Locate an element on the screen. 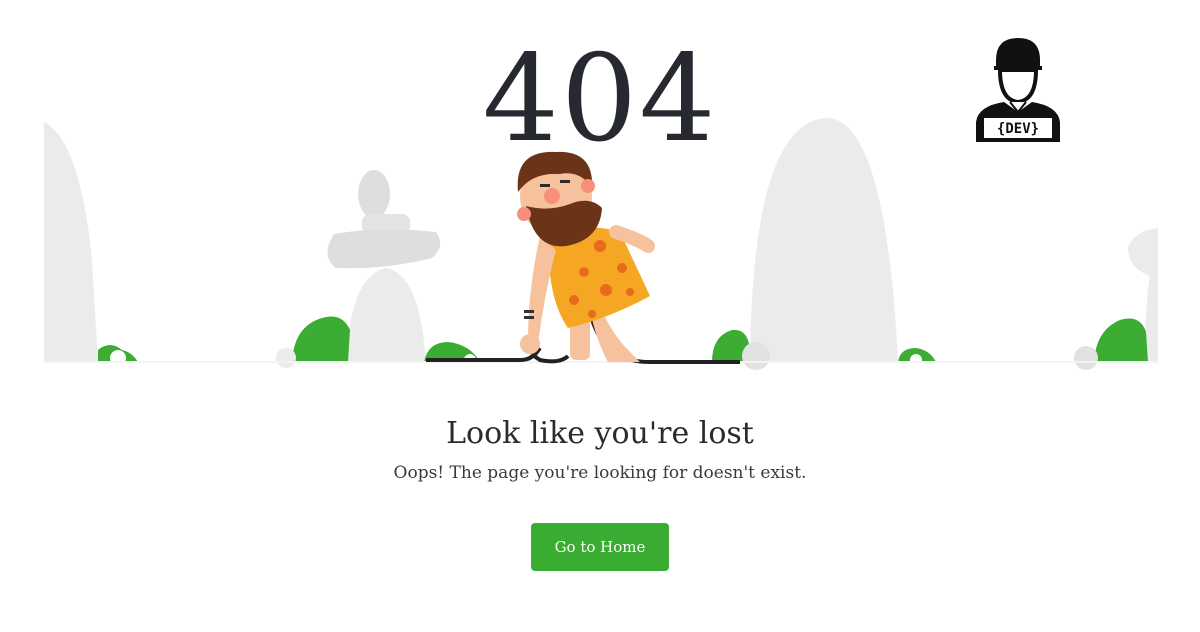 The image size is (1200, 632). rock-left is located at coordinates (71, 242).